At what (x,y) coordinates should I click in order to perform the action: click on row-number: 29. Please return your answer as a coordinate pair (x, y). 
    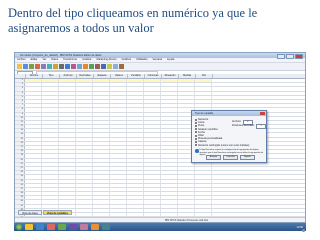
    Looking at the image, I should click on (20, 198).